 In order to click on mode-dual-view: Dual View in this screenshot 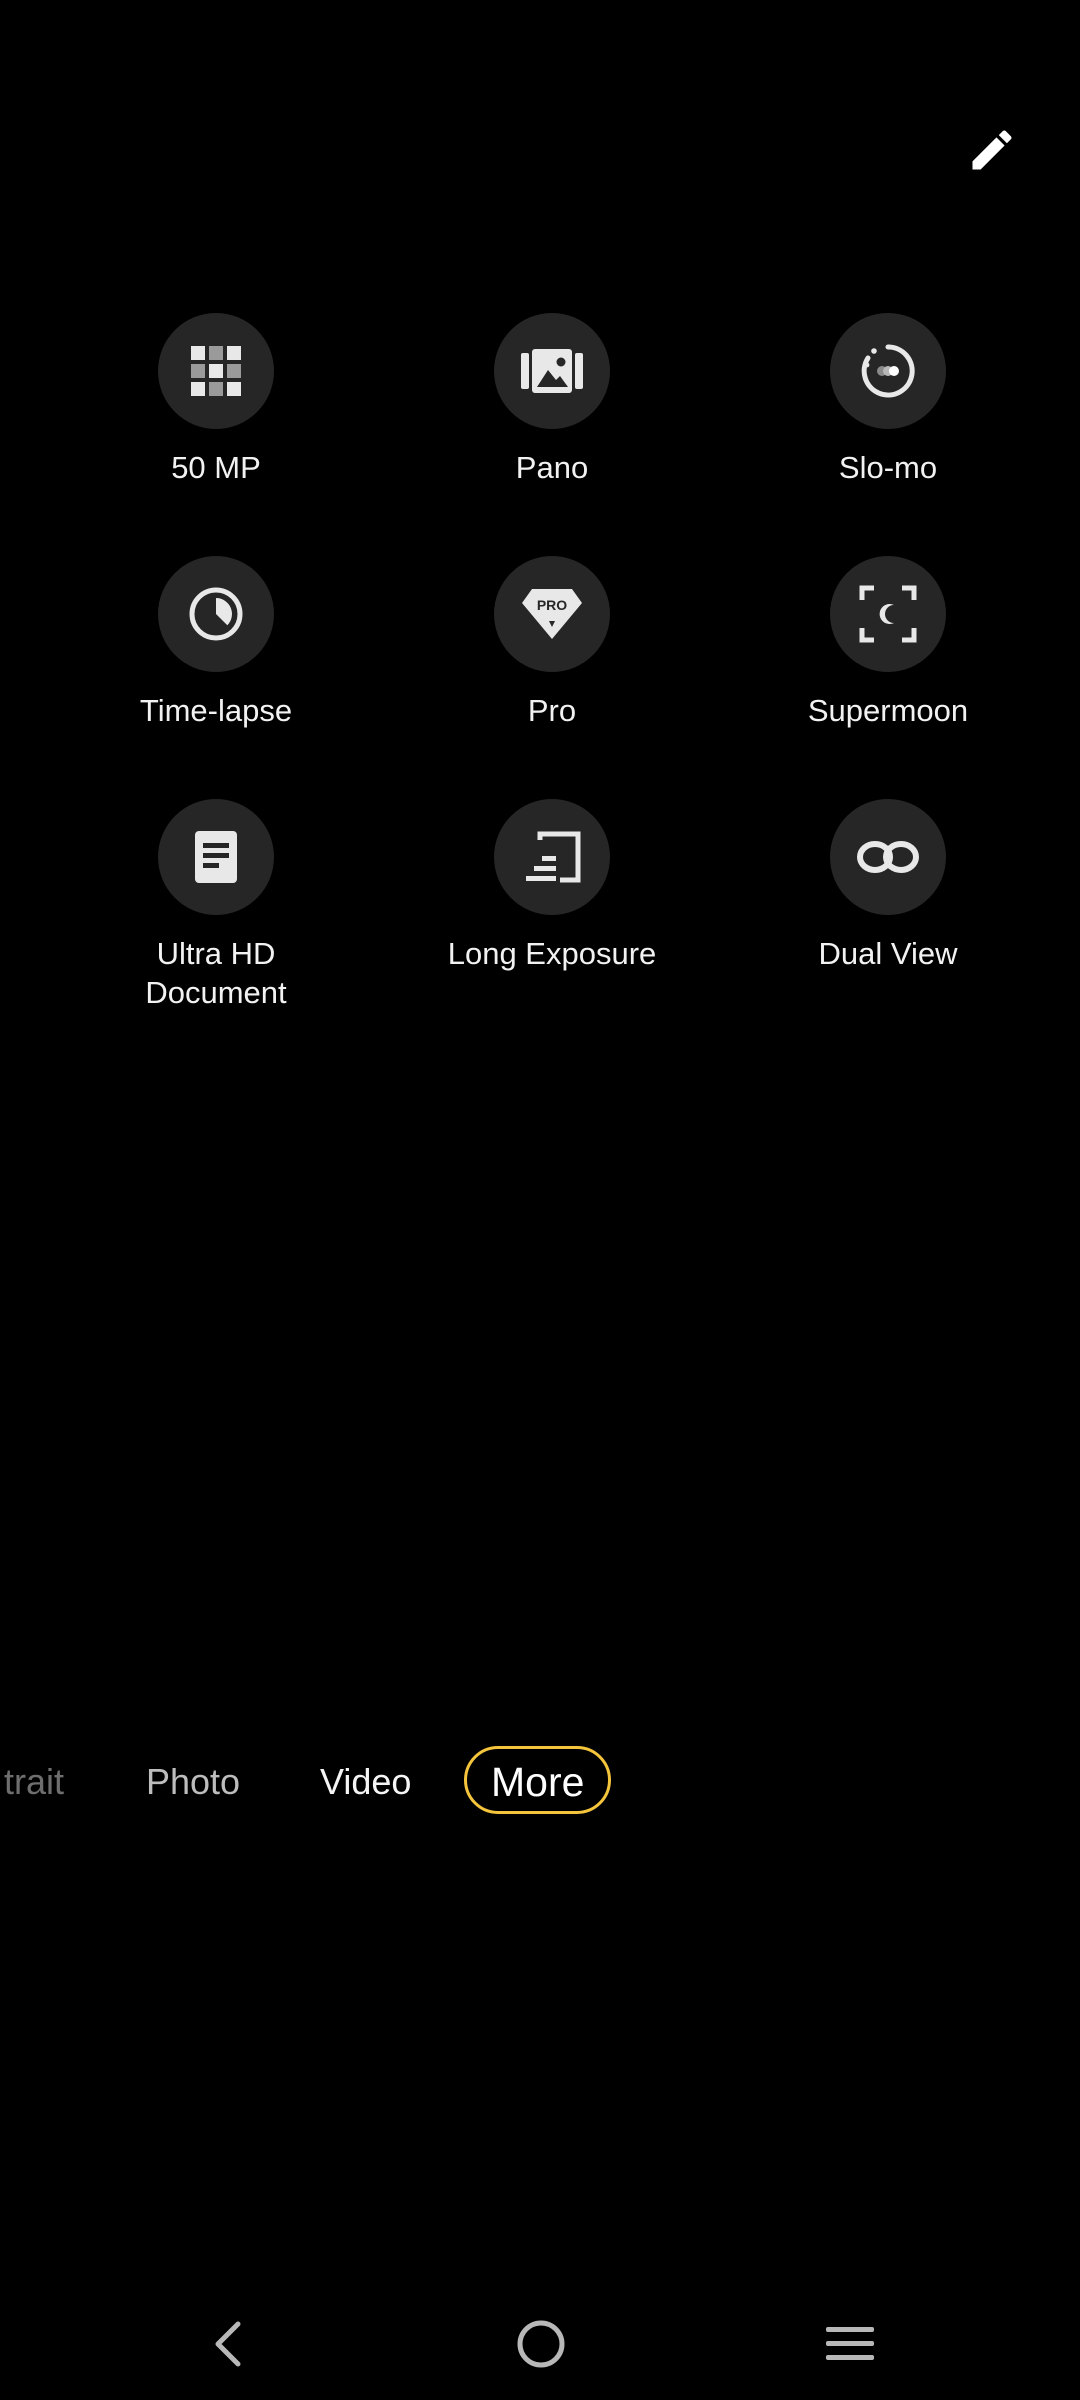, I will do `click(888, 886)`.